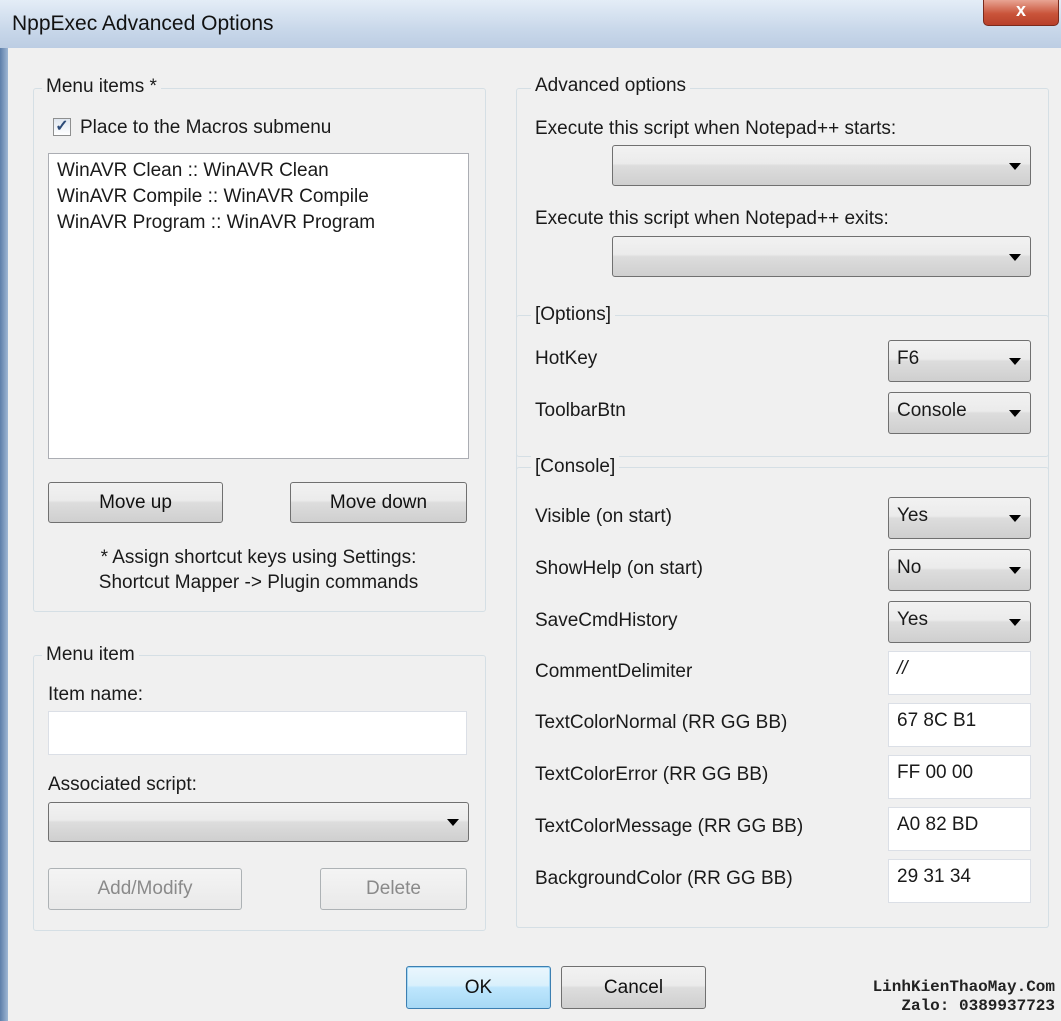 The height and width of the screenshot is (1021, 1061). I want to click on advanced-options-label: Advanced options, so click(611, 86).